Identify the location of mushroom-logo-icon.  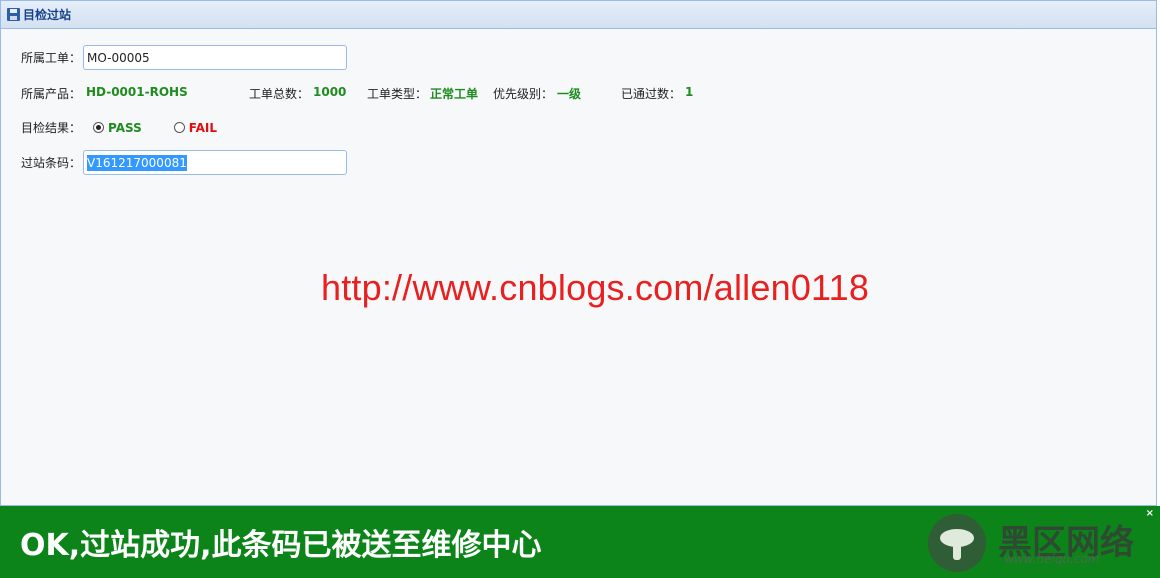
(957, 543).